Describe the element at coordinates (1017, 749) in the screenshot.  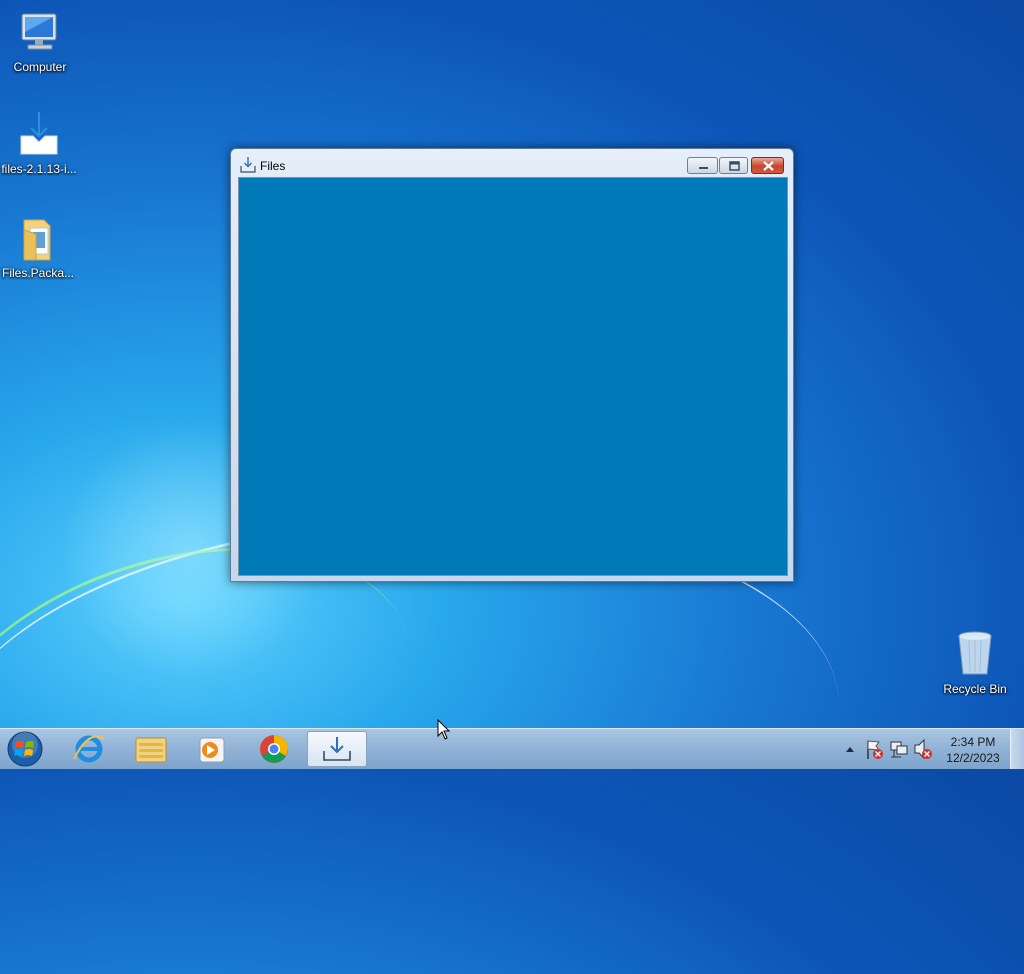
I see `show-desktop-button` at that location.